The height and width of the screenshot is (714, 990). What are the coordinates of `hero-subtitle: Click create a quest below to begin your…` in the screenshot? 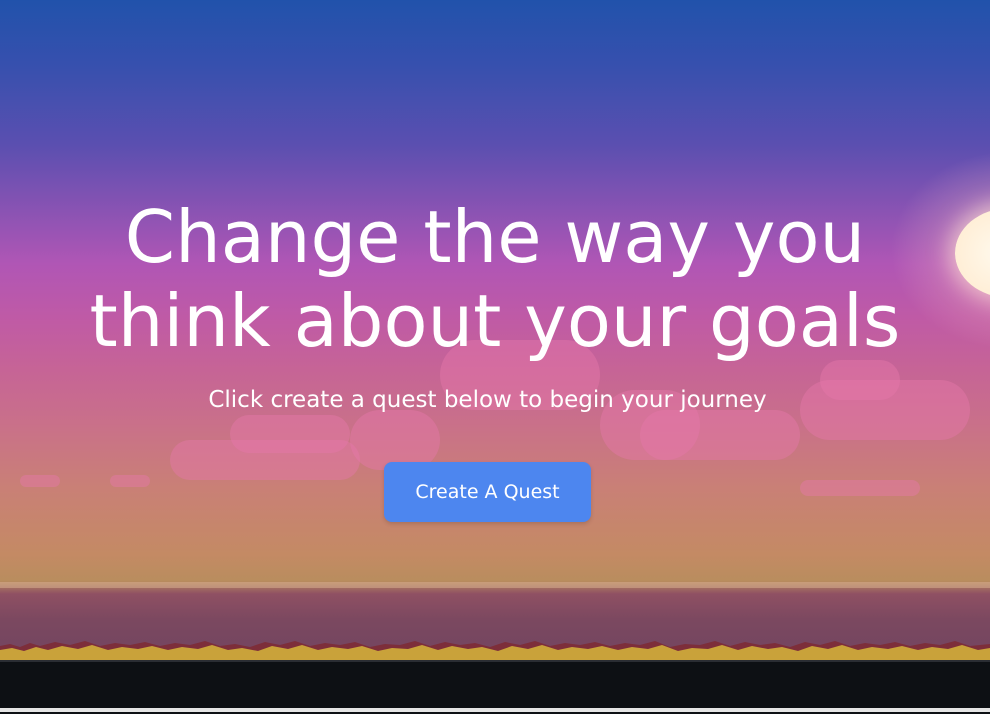 It's located at (487, 400).